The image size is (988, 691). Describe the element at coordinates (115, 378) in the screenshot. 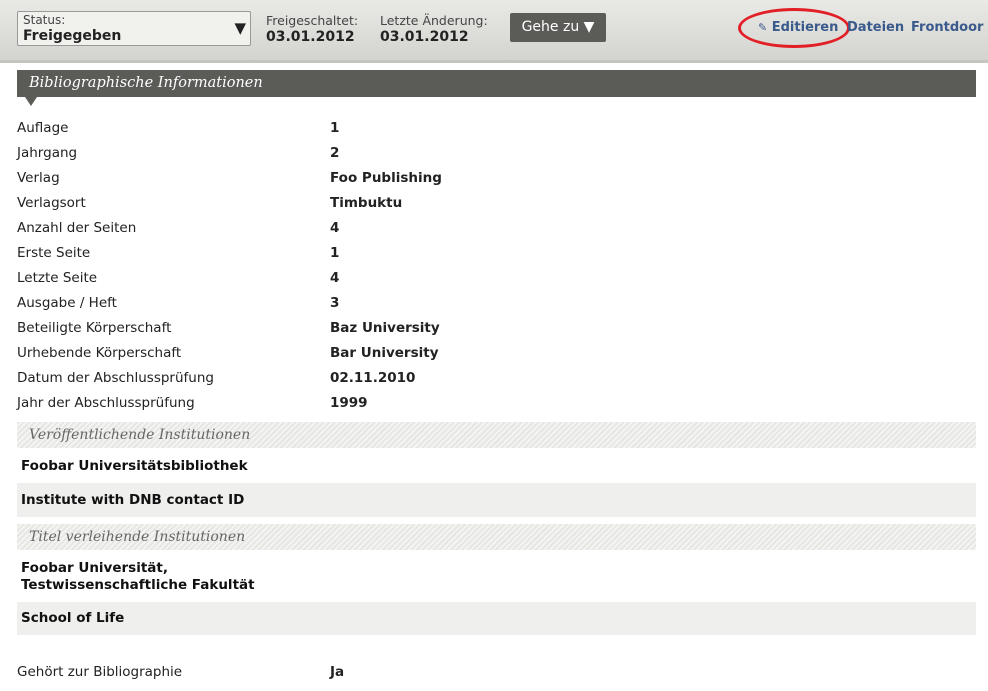

I see `field-label: Datum der Abschlussprüfung` at that location.